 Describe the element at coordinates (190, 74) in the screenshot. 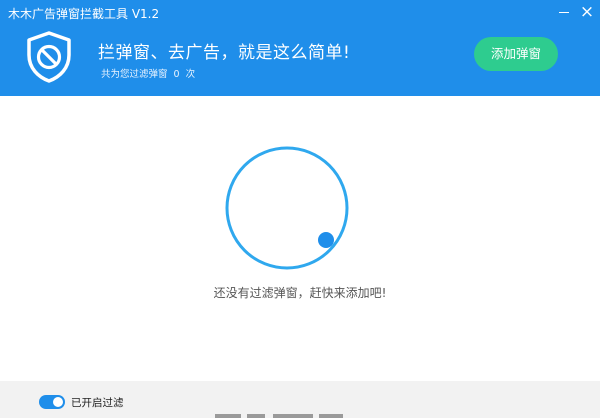

I see `count-suffix: 次` at that location.